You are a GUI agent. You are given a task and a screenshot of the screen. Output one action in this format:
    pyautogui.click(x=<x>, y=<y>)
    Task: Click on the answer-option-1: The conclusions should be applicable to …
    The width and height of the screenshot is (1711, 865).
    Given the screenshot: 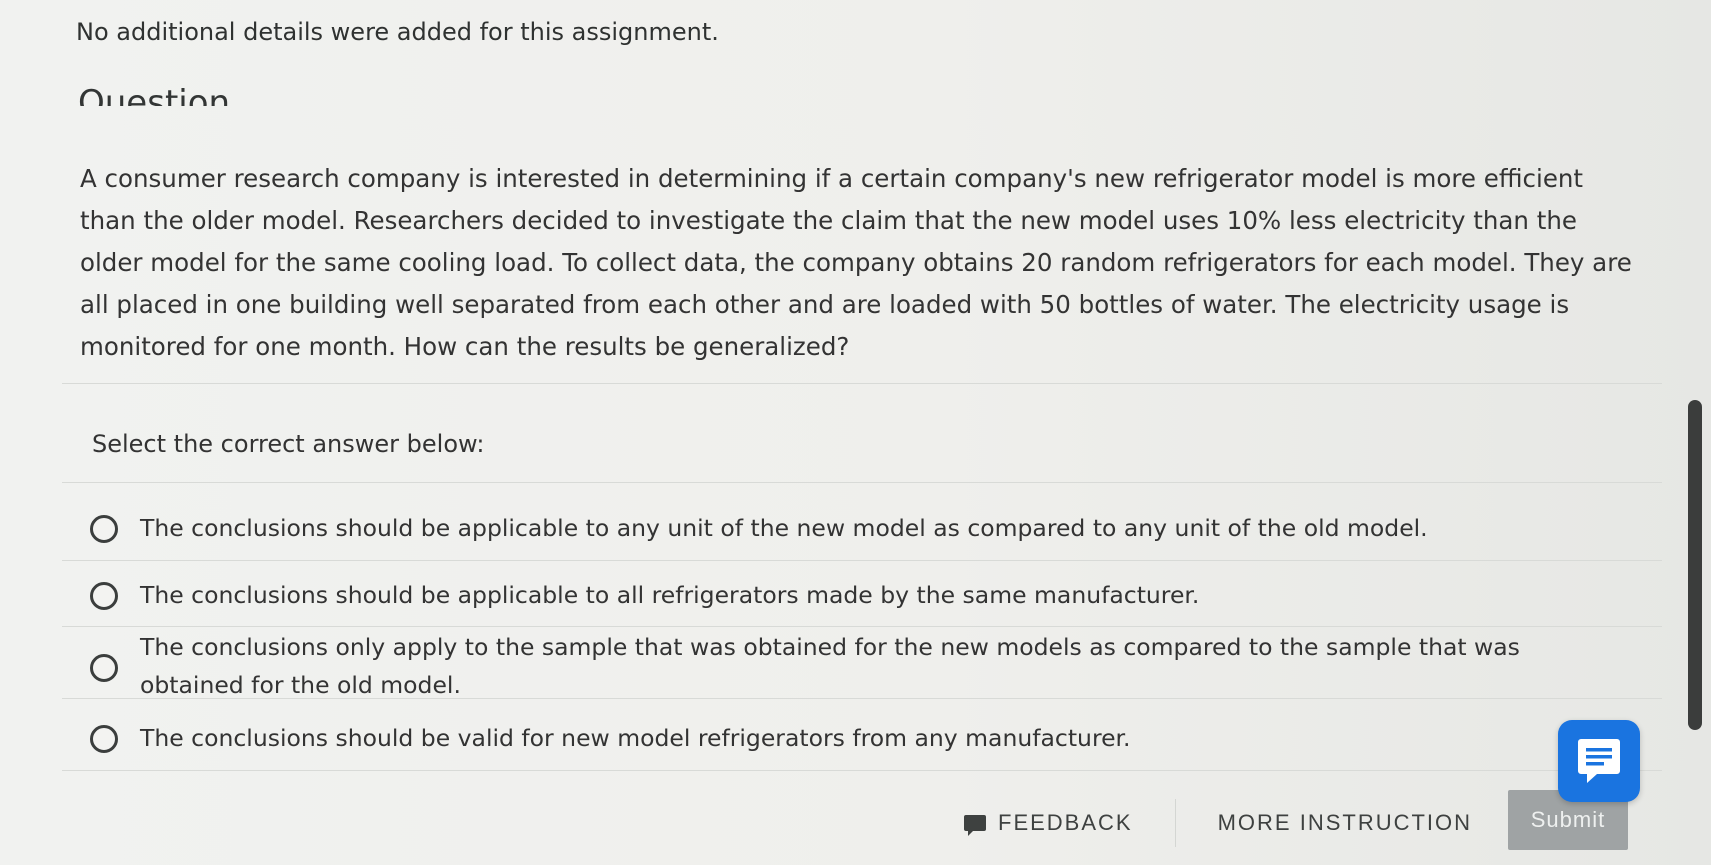 What is the action you would take?
    pyautogui.click(x=872, y=530)
    